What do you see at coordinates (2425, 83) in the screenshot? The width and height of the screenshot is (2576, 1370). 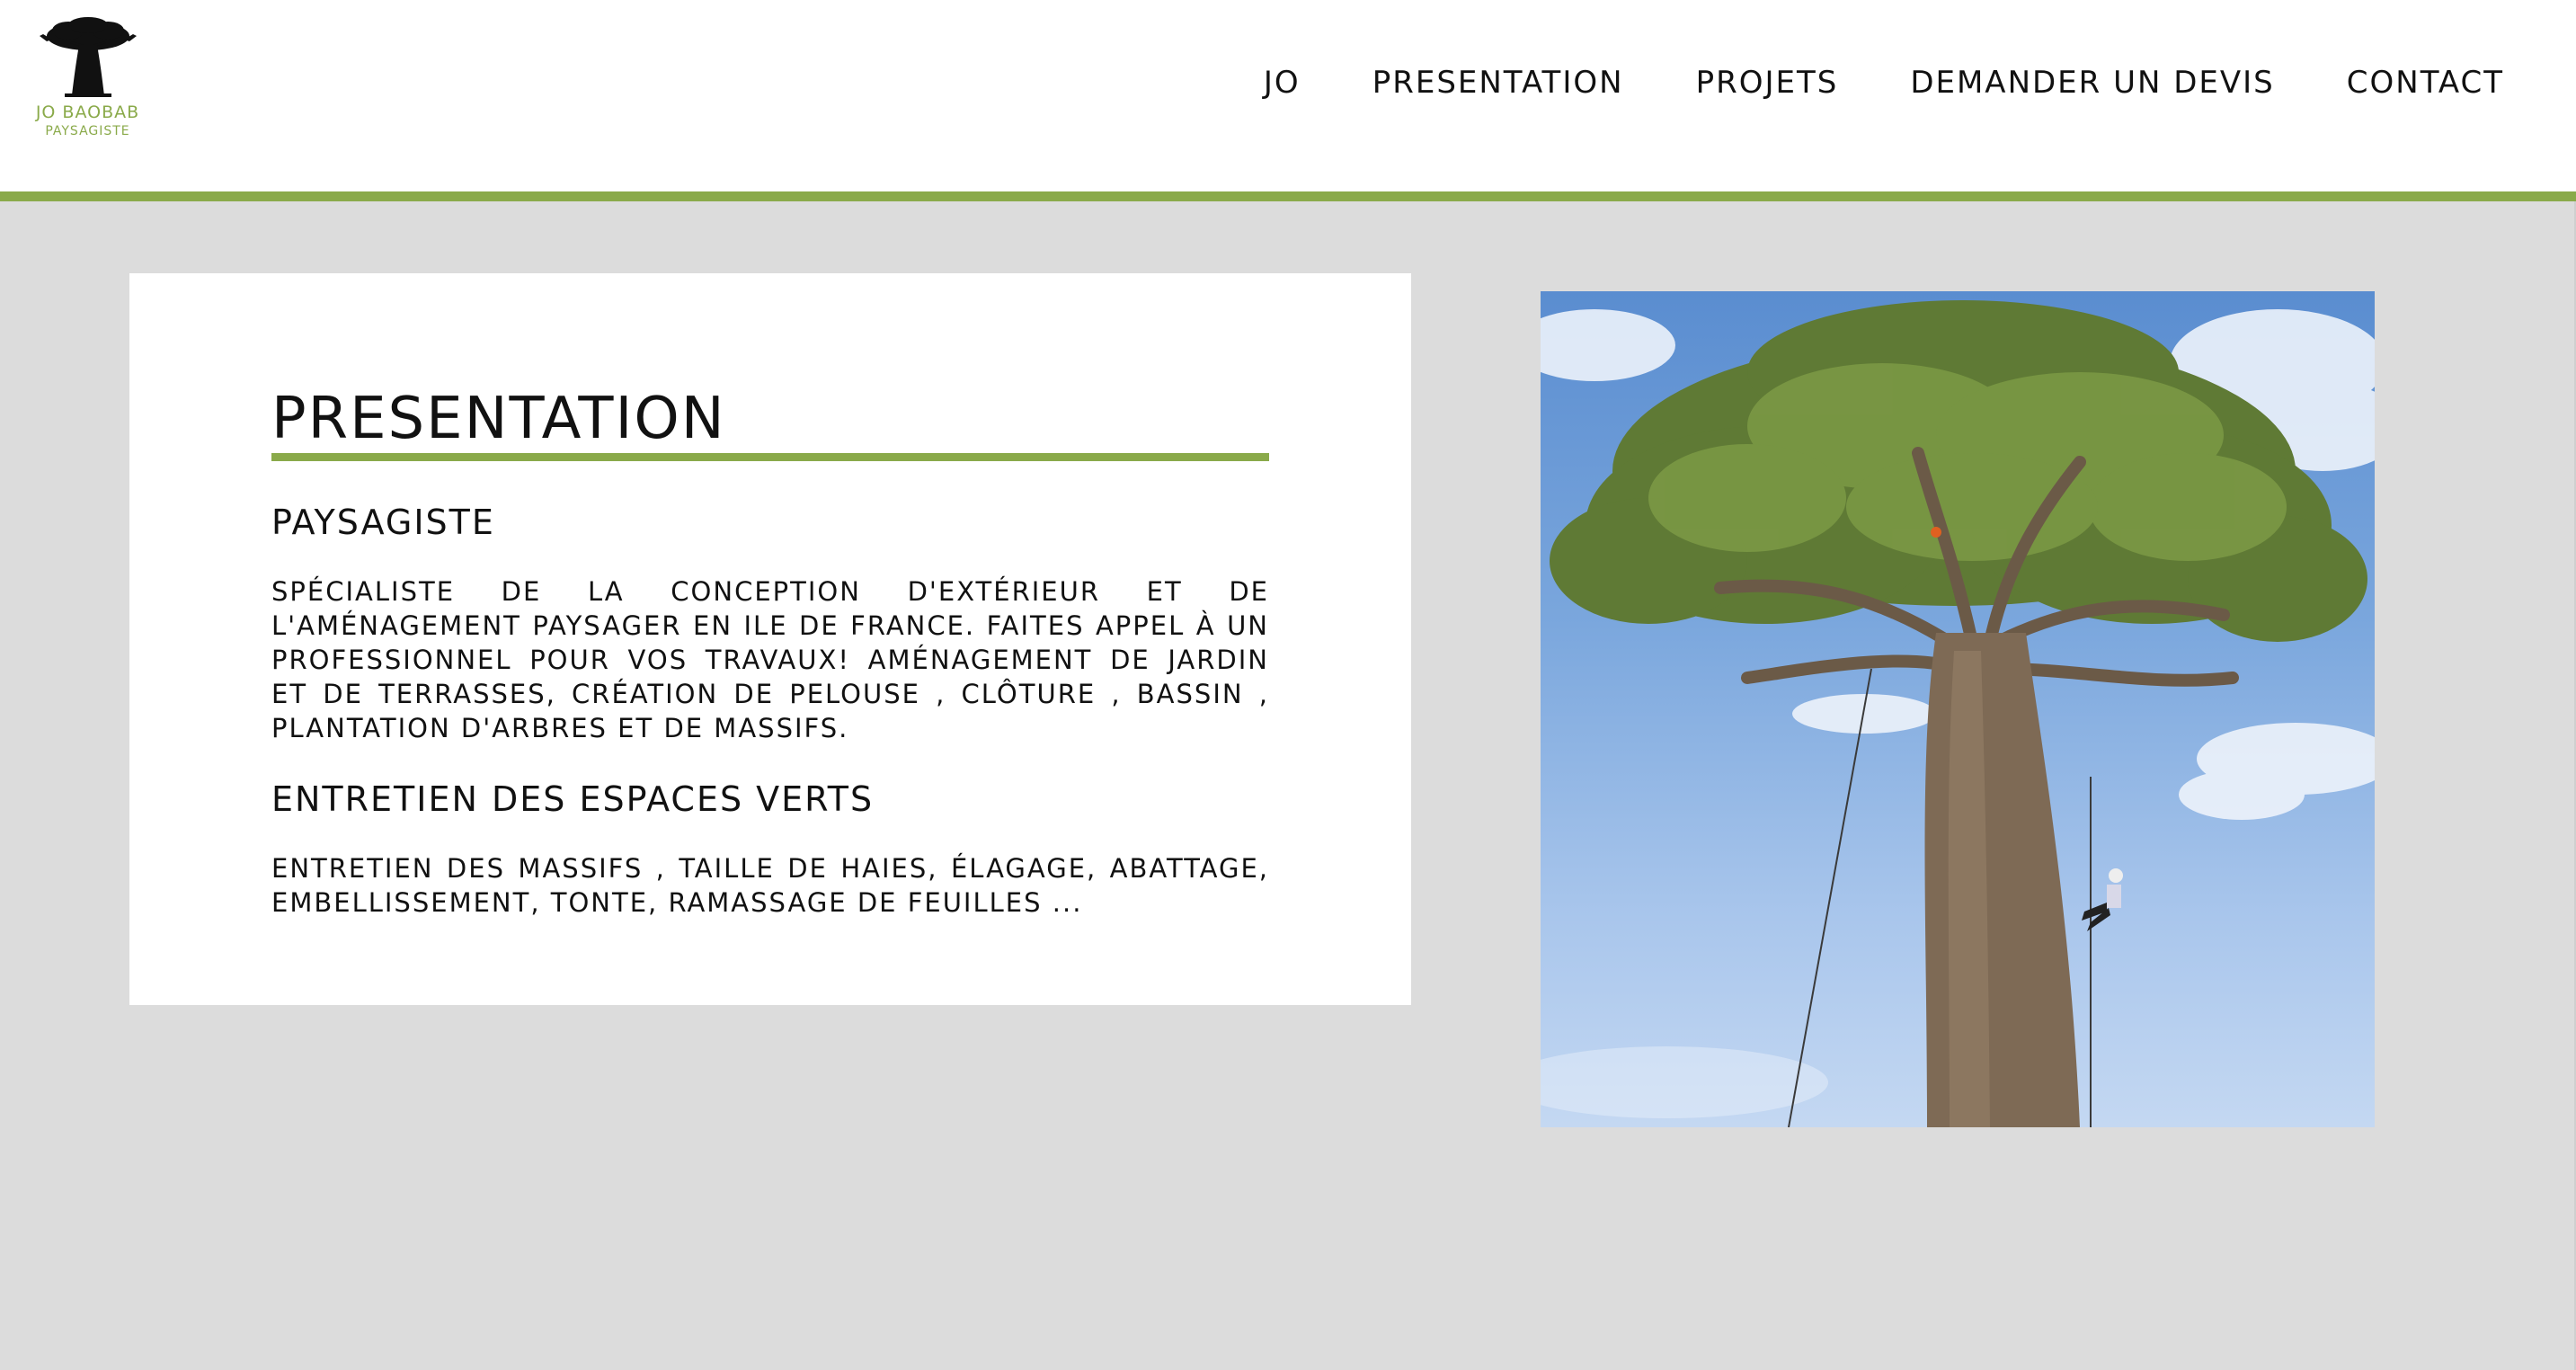 I see `nav-item-contact: CONTACT` at bounding box center [2425, 83].